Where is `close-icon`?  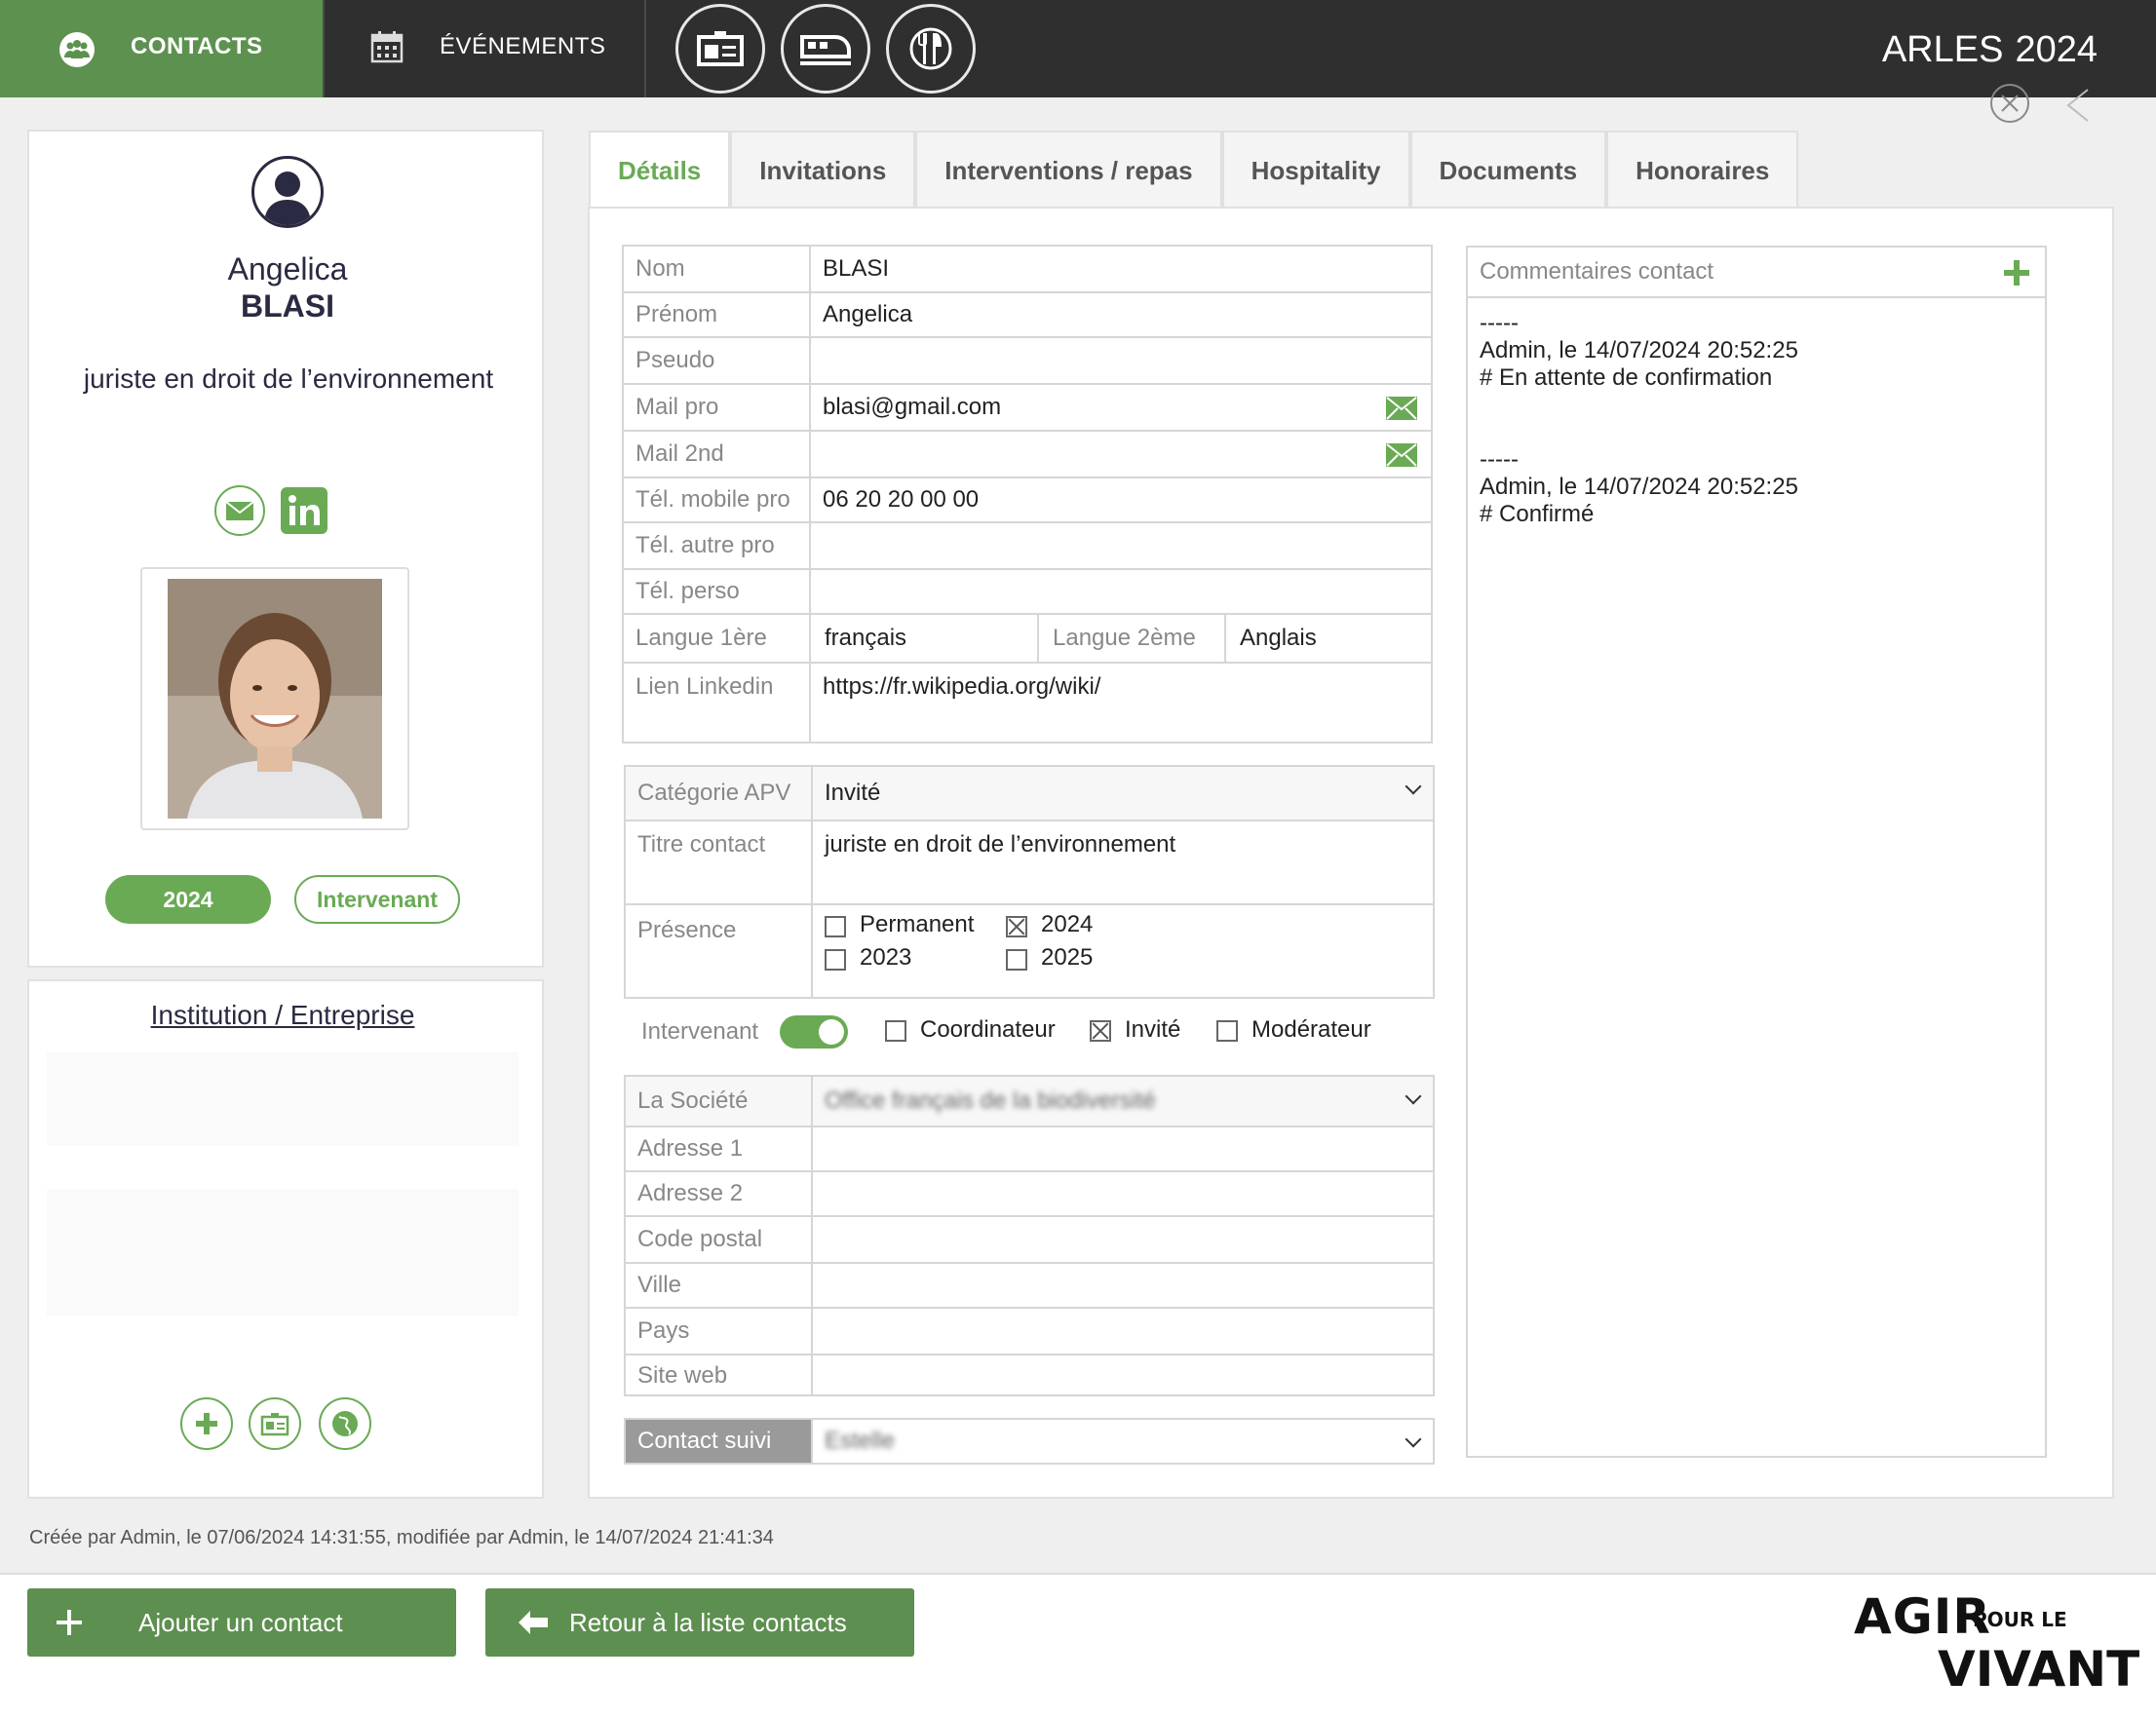
close-icon is located at coordinates (2009, 103).